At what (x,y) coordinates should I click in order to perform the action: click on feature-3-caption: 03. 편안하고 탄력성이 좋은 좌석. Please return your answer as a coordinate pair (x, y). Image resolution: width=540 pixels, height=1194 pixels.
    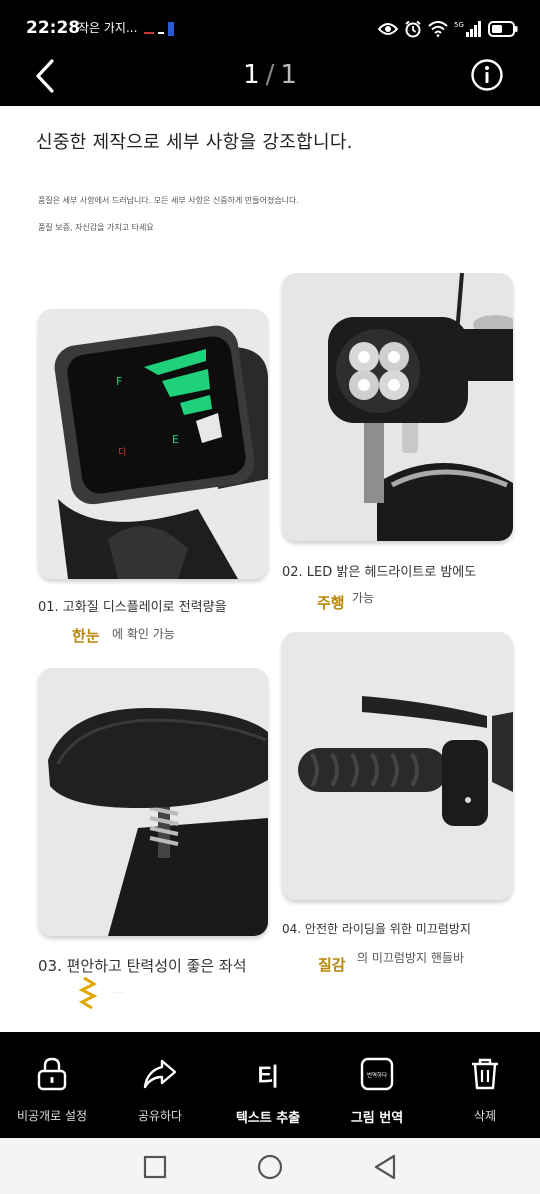
    Looking at the image, I should click on (142, 966).